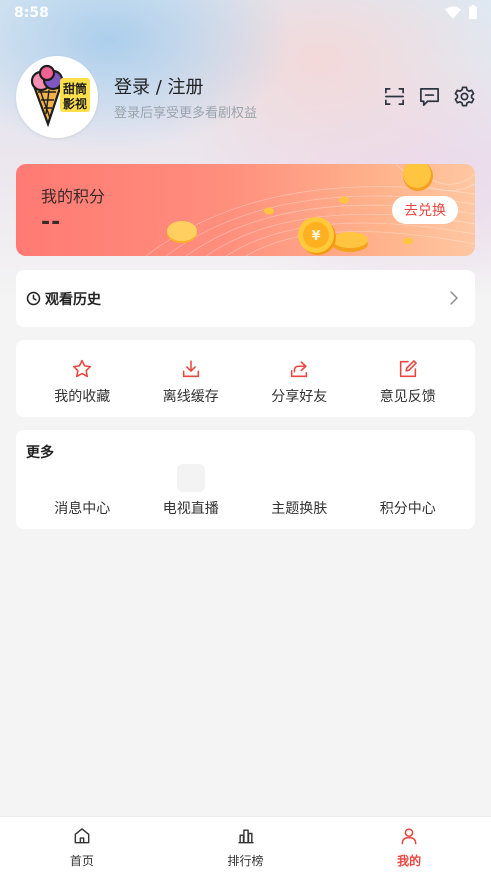  What do you see at coordinates (82, 836) in the screenshot?
I see `home-icon` at bounding box center [82, 836].